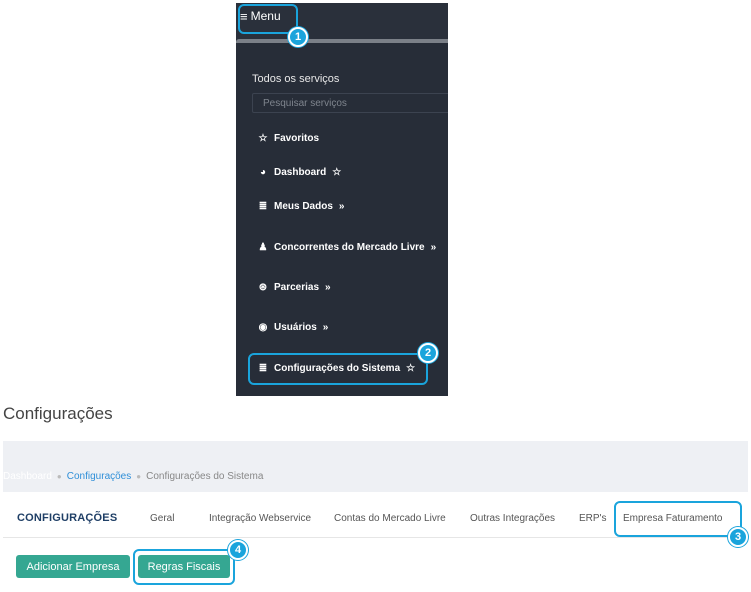 The width and height of the screenshot is (751, 592). Describe the element at coordinates (99, 476) in the screenshot. I see `breadcrumb-configuracoes-link: Configurações` at that location.